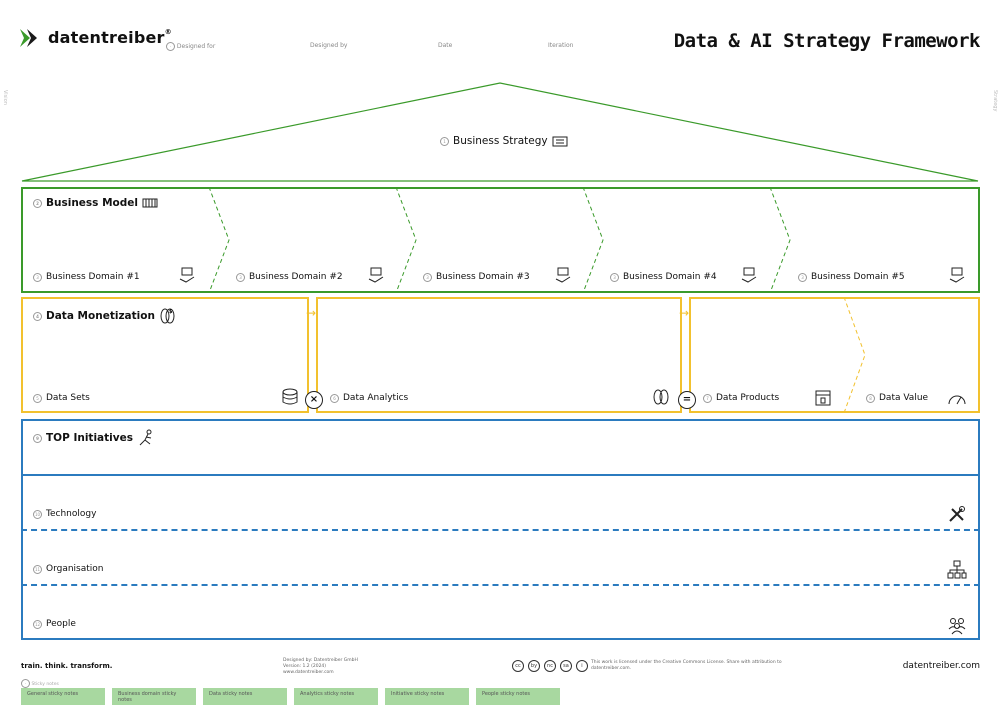 This screenshot has width=1000, height=707. Describe the element at coordinates (500, 475) in the screenshot. I see `initiatives-divider` at that location.